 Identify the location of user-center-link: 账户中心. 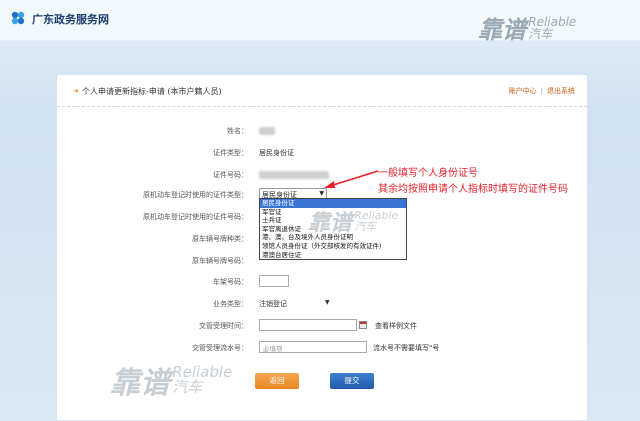
(523, 91).